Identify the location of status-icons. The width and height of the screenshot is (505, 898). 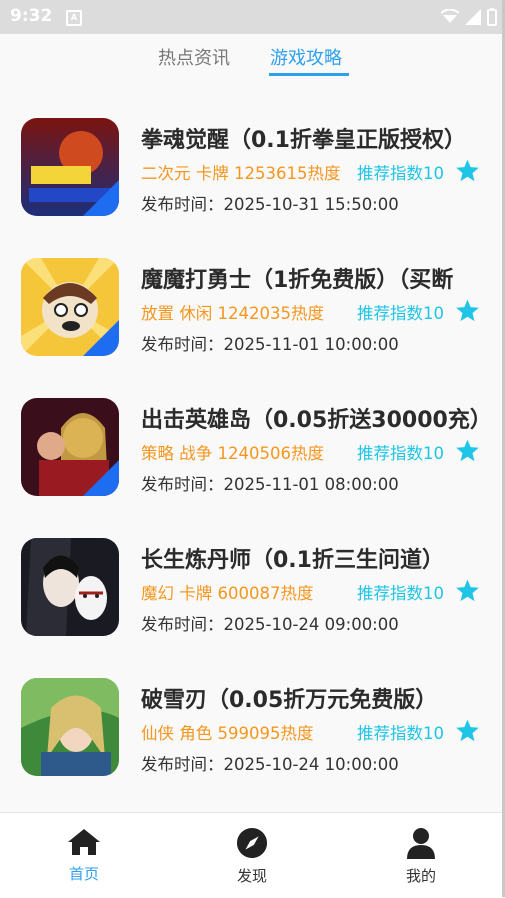
(469, 17).